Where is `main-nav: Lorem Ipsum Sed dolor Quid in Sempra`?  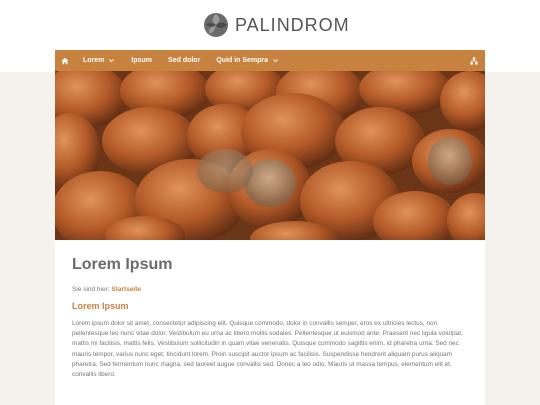
main-nav: Lorem Ipsum Sed dolor Quid in Sempra is located at coordinates (270, 60).